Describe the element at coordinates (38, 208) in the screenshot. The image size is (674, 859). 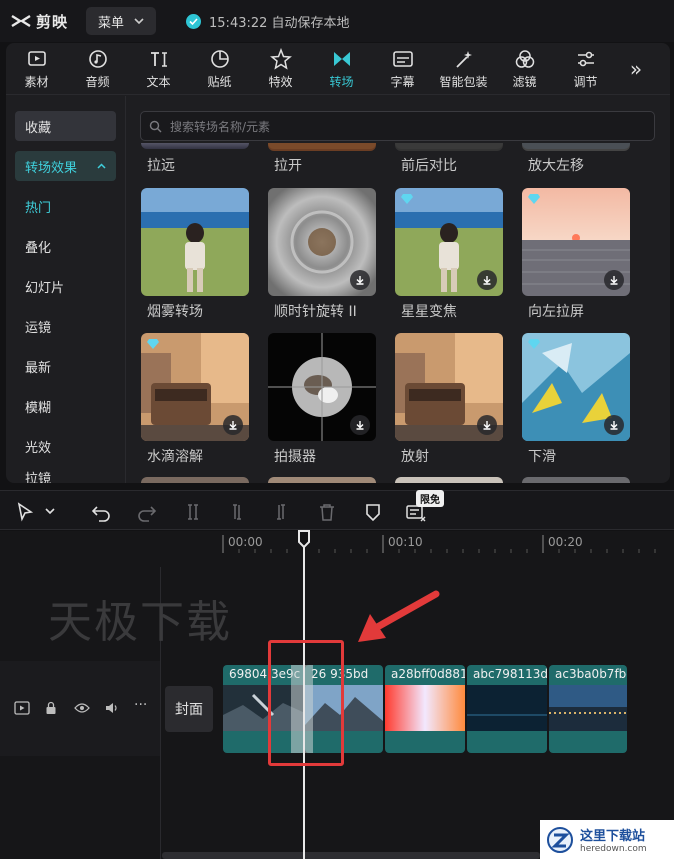
I see `sidebar-item-label: 热门` at that location.